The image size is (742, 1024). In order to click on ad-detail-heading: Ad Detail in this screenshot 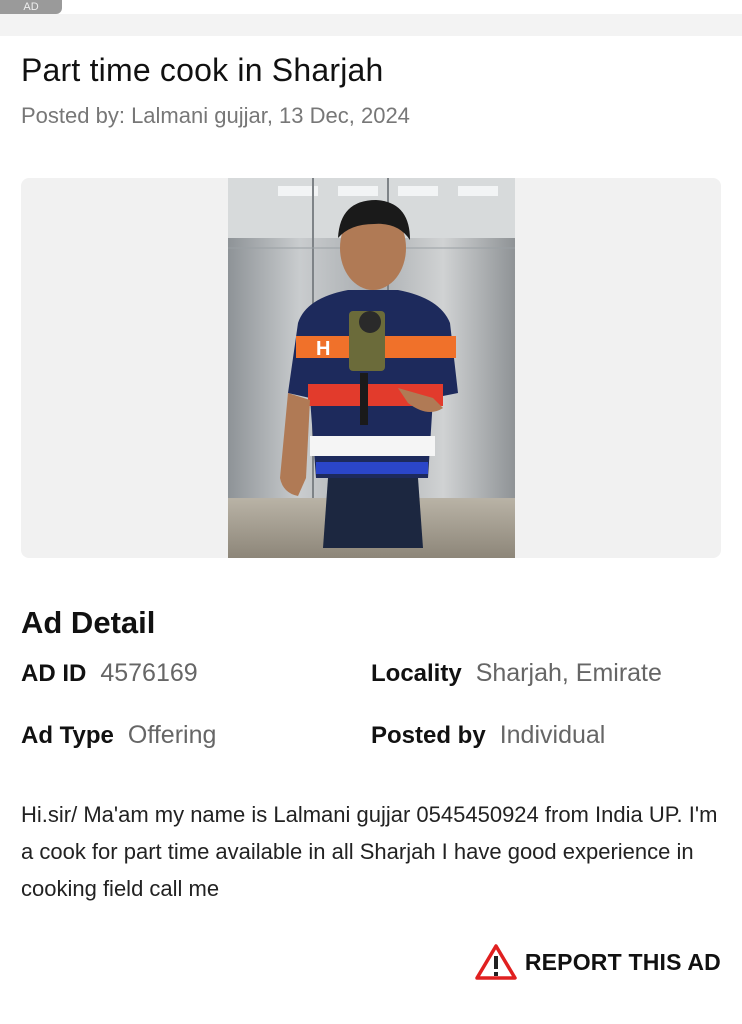, I will do `click(88, 622)`.